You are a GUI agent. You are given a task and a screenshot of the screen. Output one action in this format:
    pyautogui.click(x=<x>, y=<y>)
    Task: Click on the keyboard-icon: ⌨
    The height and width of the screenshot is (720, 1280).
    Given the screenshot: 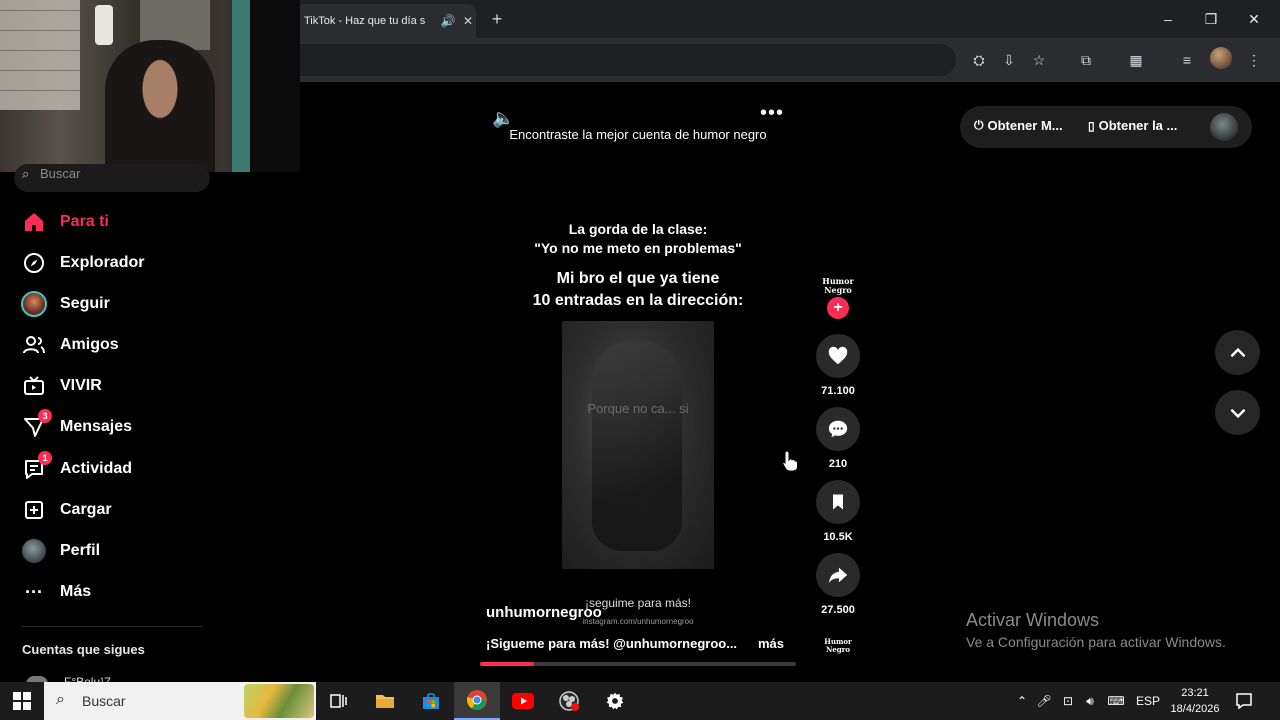 What is the action you would take?
    pyautogui.click(x=1116, y=701)
    